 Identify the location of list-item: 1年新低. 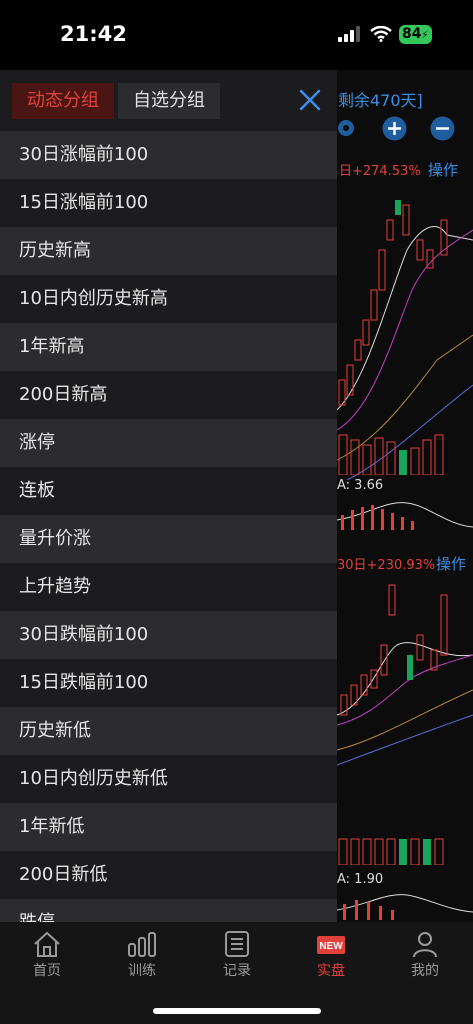
(168, 827).